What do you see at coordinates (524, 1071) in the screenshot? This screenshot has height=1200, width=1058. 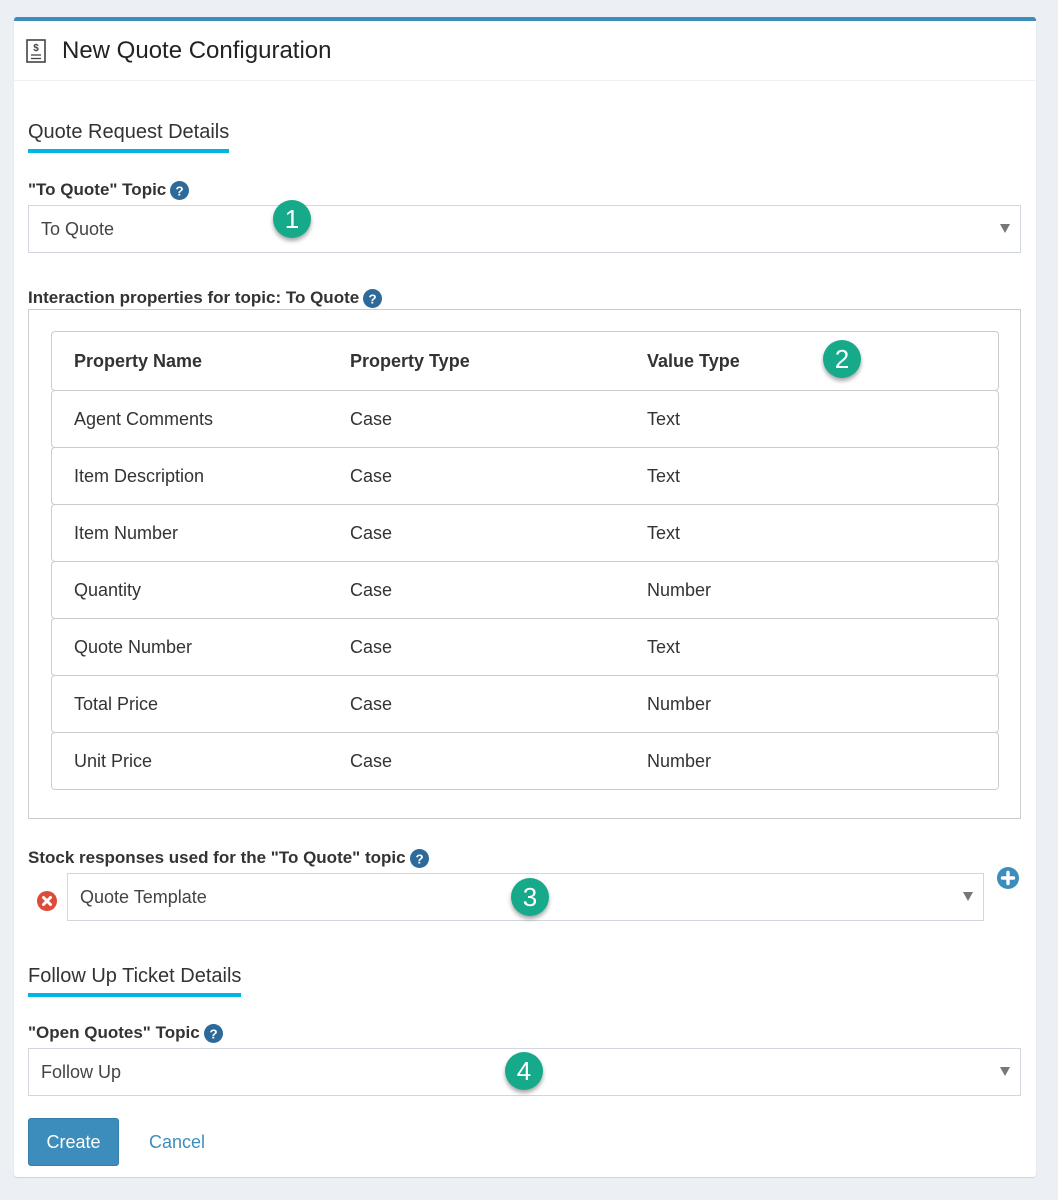 I see `callout-badge-4: 4` at bounding box center [524, 1071].